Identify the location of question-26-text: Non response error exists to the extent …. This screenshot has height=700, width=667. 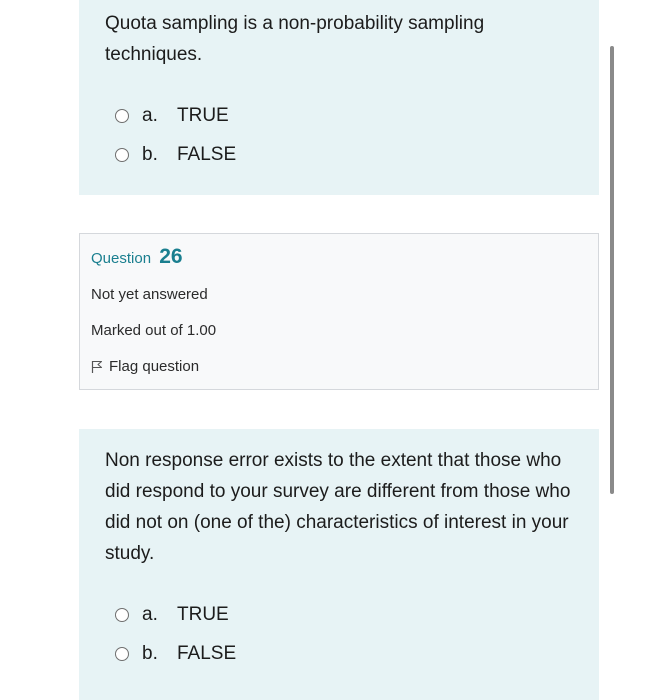
(338, 507).